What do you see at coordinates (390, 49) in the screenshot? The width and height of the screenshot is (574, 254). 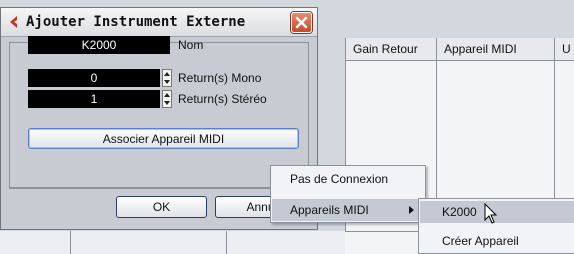 I see `column-gain-retour: Gain Retour` at bounding box center [390, 49].